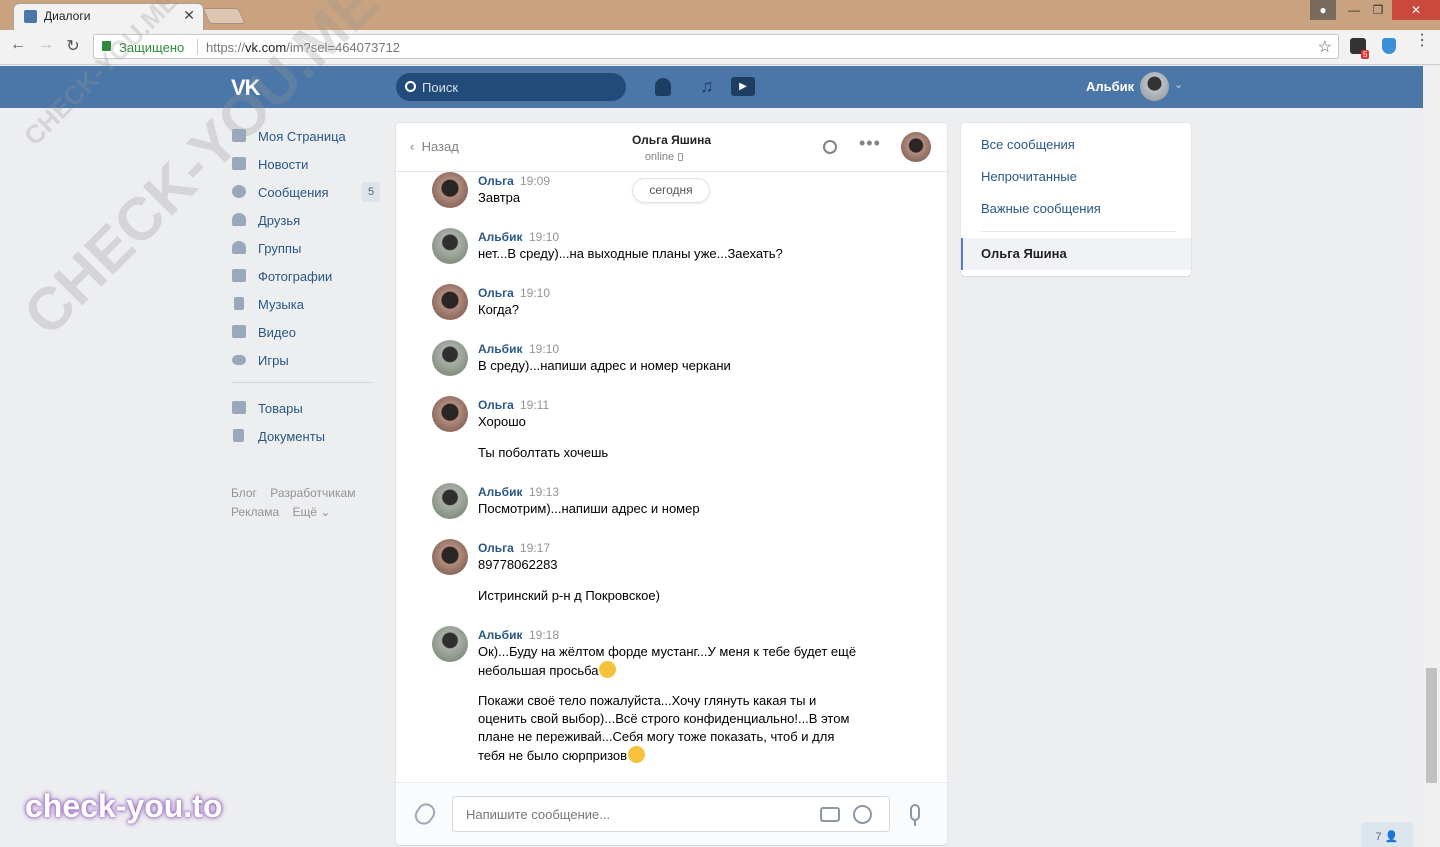 This screenshot has height=847, width=1440. Describe the element at coordinates (312, 493) in the screenshot. I see `developers-link: Разработчикам` at that location.